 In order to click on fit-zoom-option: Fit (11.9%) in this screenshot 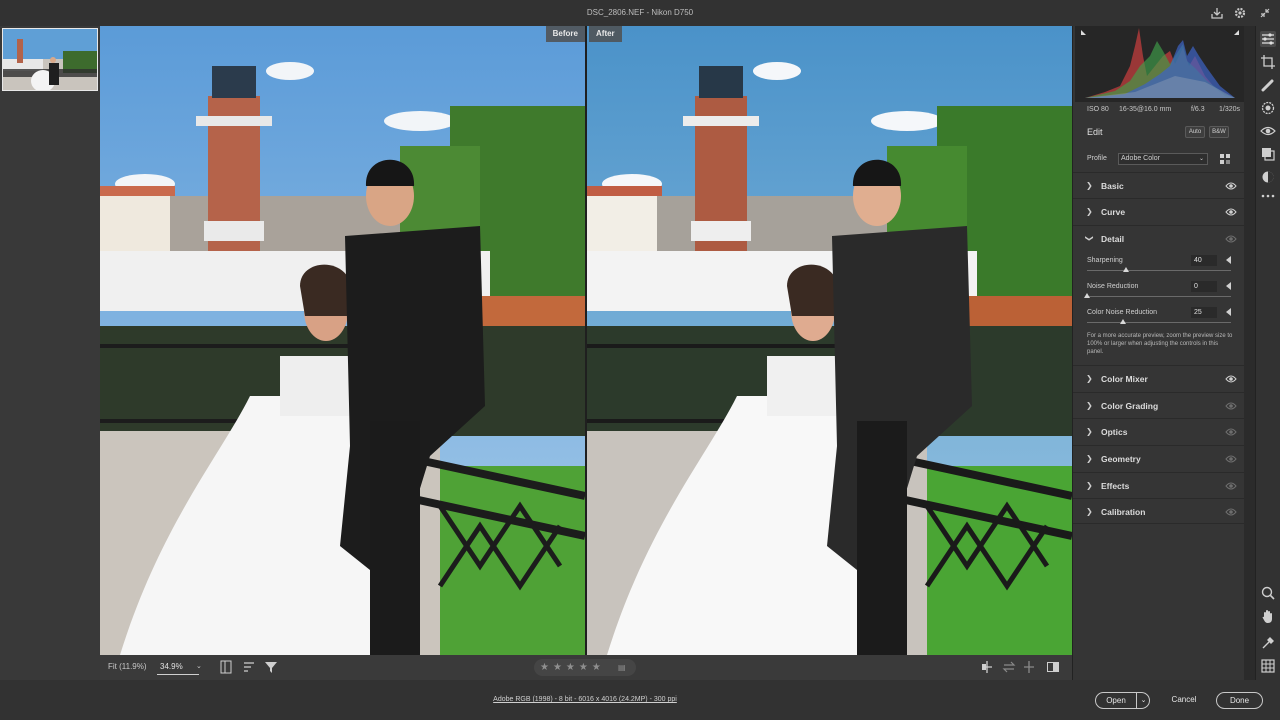, I will do `click(127, 666)`.